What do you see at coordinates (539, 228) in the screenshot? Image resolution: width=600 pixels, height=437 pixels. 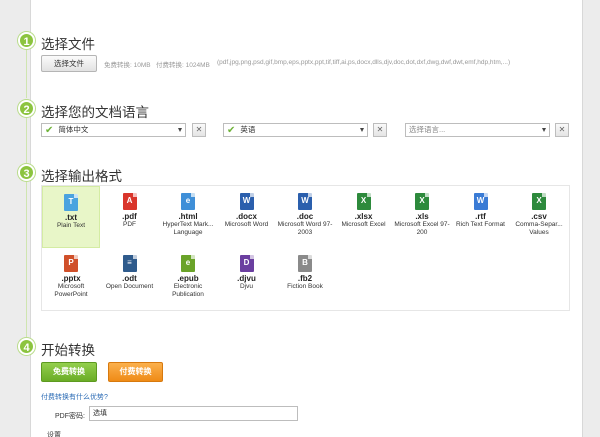 I see `format-description: Comma-Separ... Values` at bounding box center [539, 228].